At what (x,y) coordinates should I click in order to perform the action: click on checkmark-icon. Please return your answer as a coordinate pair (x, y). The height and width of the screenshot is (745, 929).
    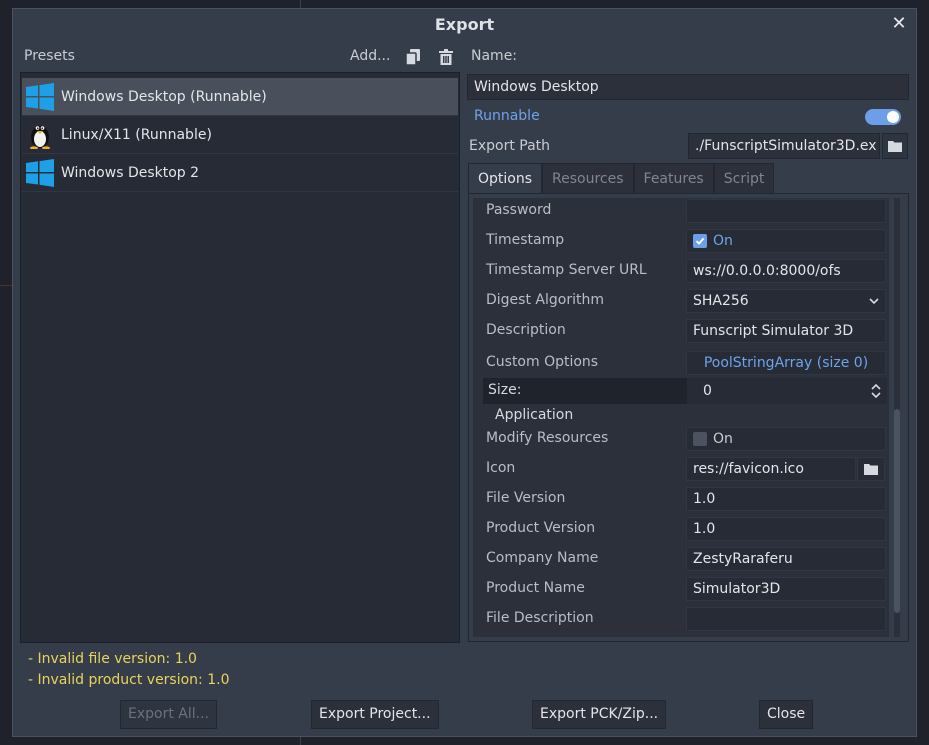
    Looking at the image, I should click on (700, 241).